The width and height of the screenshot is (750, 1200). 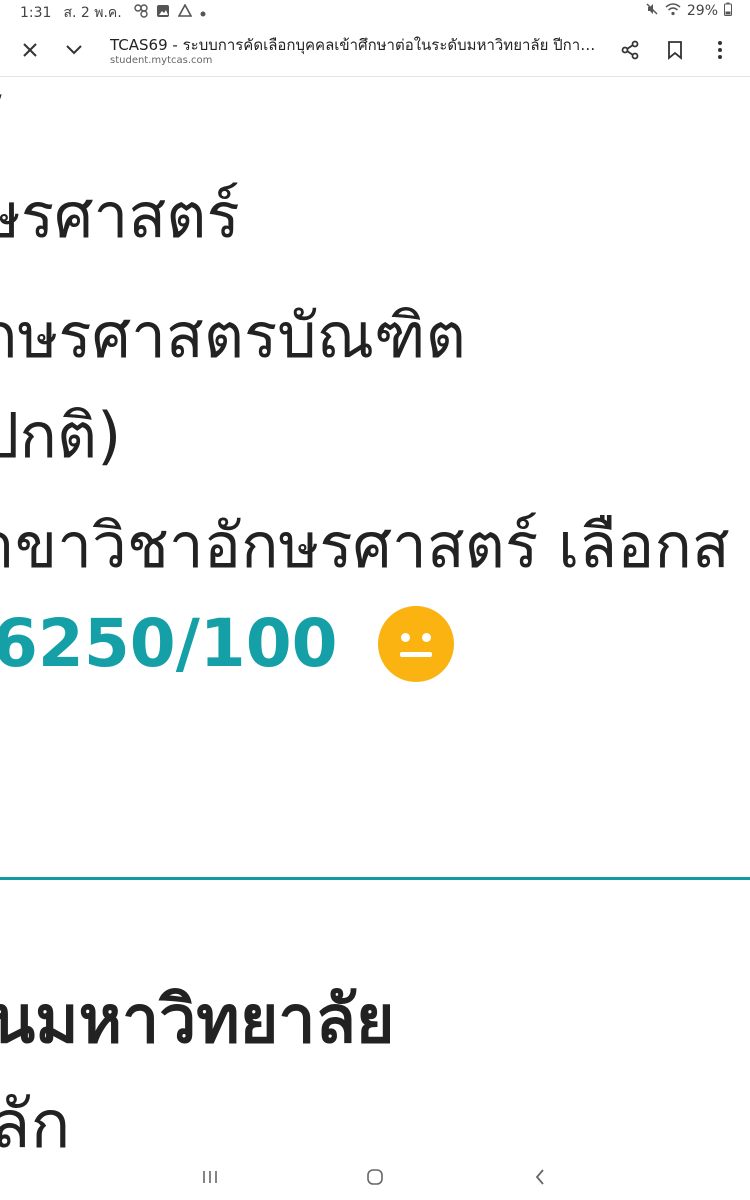 What do you see at coordinates (61, 435) in the screenshot?
I see `content-line: ปกติ)` at bounding box center [61, 435].